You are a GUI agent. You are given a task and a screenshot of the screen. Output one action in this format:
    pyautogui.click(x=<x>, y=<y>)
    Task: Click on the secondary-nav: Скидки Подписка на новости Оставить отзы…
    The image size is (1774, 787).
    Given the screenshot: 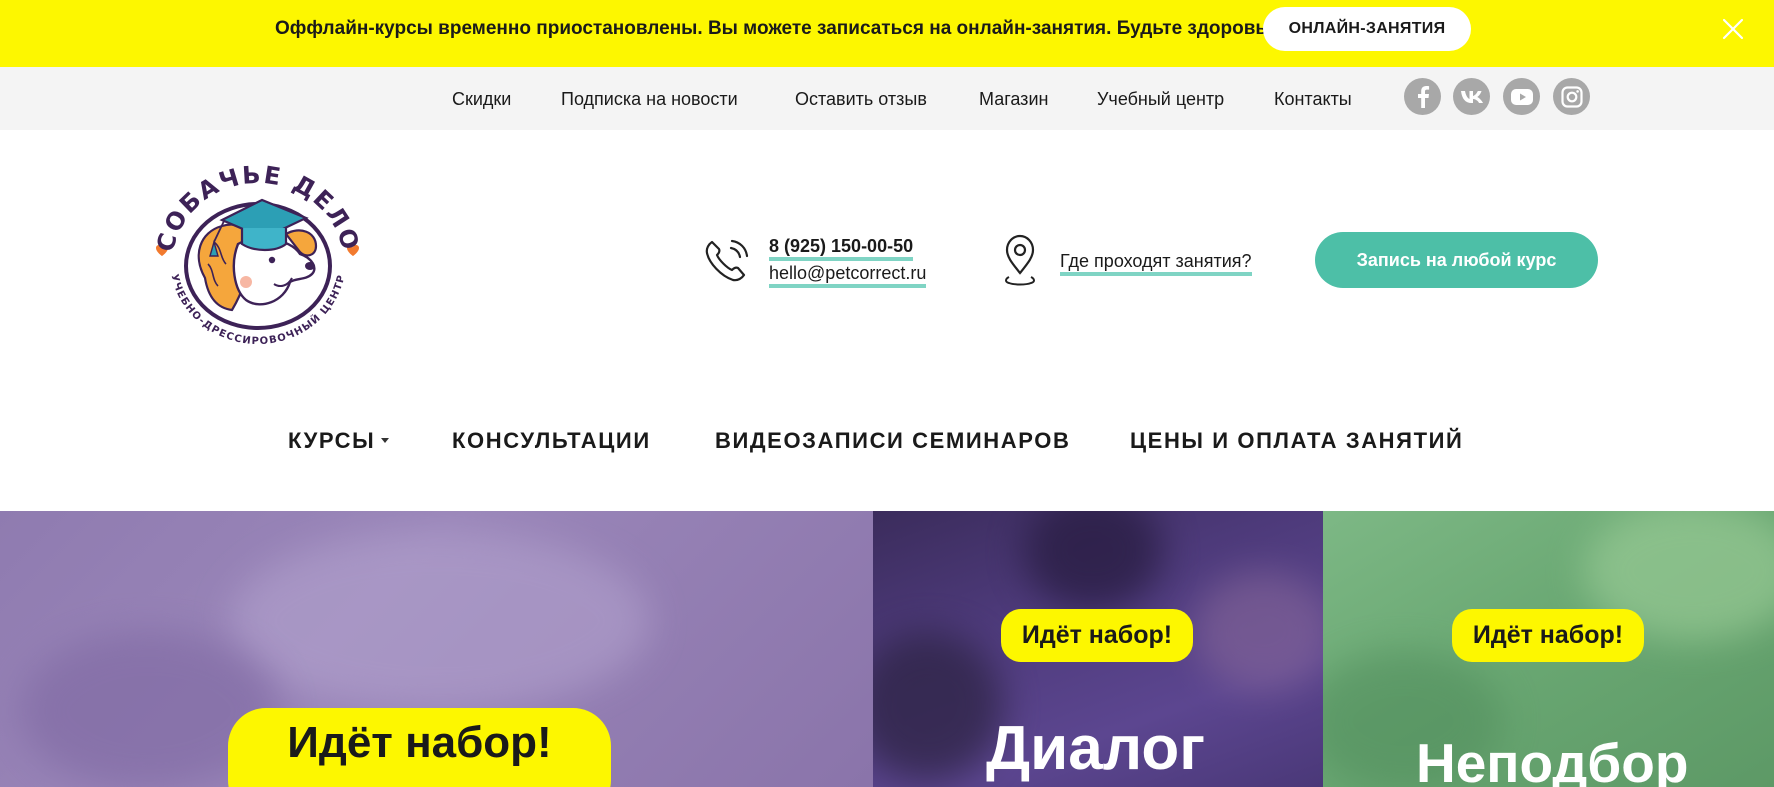 What is the action you would take?
    pyautogui.click(x=887, y=98)
    